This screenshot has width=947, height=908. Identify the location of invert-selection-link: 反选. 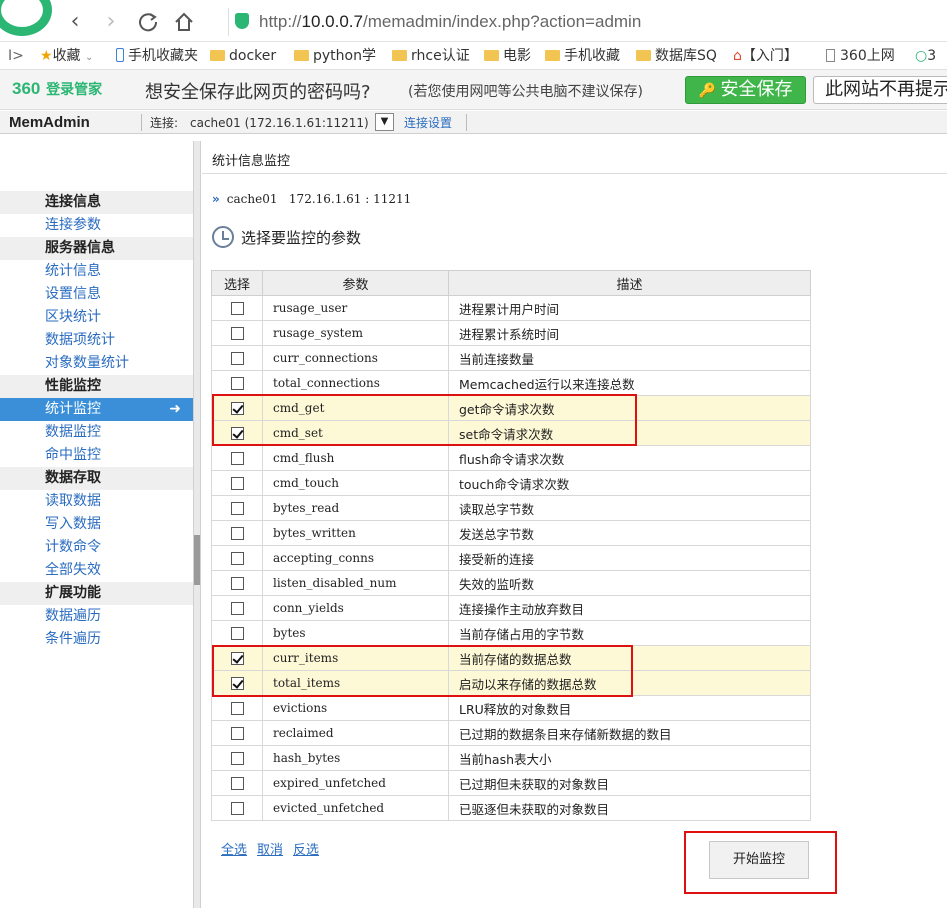
(306, 850).